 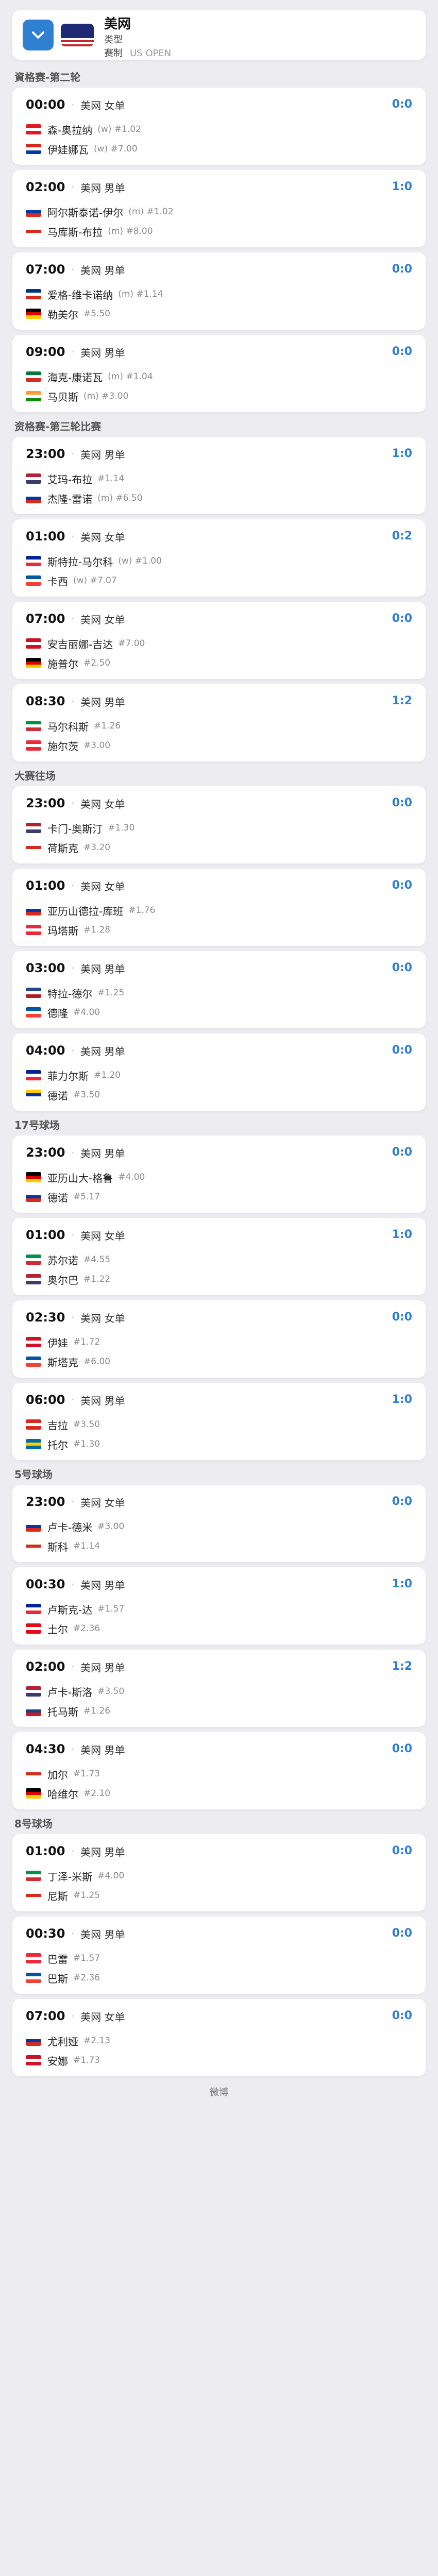 I want to click on player-name: 卡门-奥斯汀, so click(x=75, y=828).